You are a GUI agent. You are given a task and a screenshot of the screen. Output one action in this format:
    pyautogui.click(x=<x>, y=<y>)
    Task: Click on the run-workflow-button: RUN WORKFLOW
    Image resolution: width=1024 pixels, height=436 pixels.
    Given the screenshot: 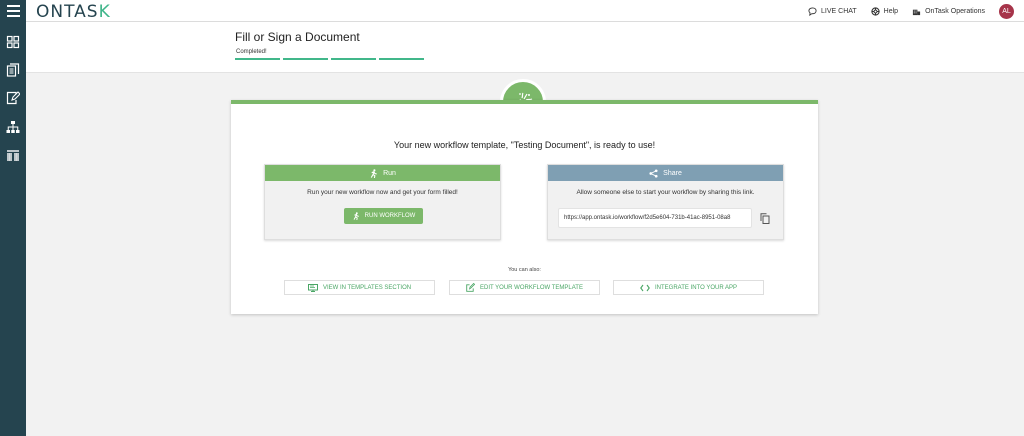 What is the action you would take?
    pyautogui.click(x=383, y=216)
    